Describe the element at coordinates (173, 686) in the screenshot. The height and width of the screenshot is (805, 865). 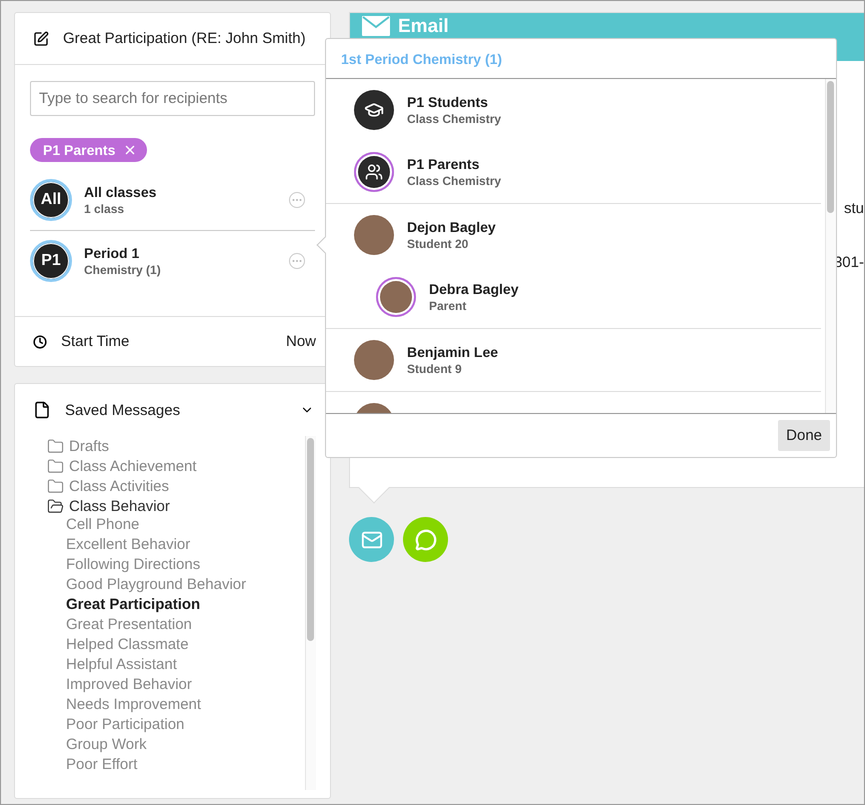
I see `message-item: Improved Behavior` at that location.